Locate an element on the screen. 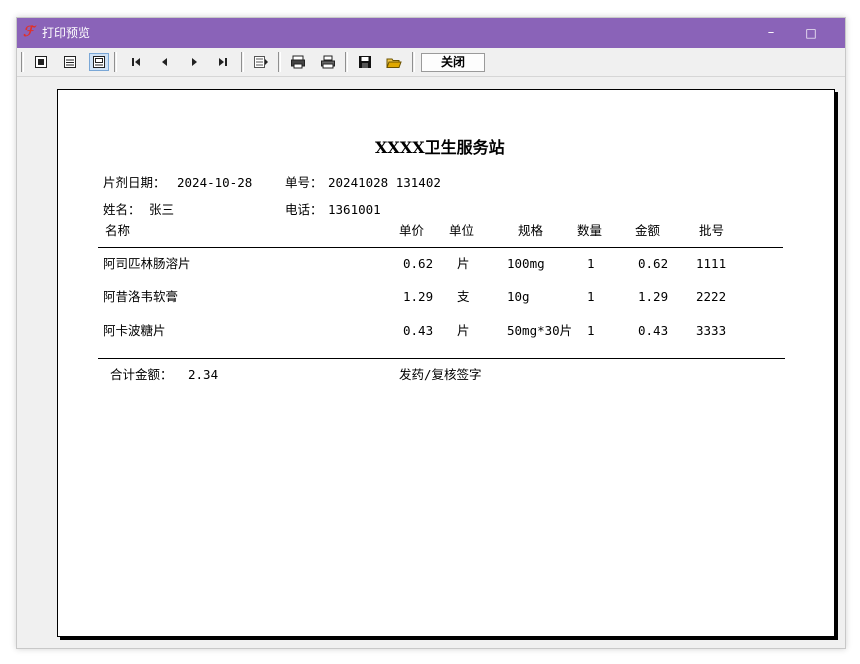 The image size is (860, 664). column-header: 批号 is located at coordinates (712, 230).